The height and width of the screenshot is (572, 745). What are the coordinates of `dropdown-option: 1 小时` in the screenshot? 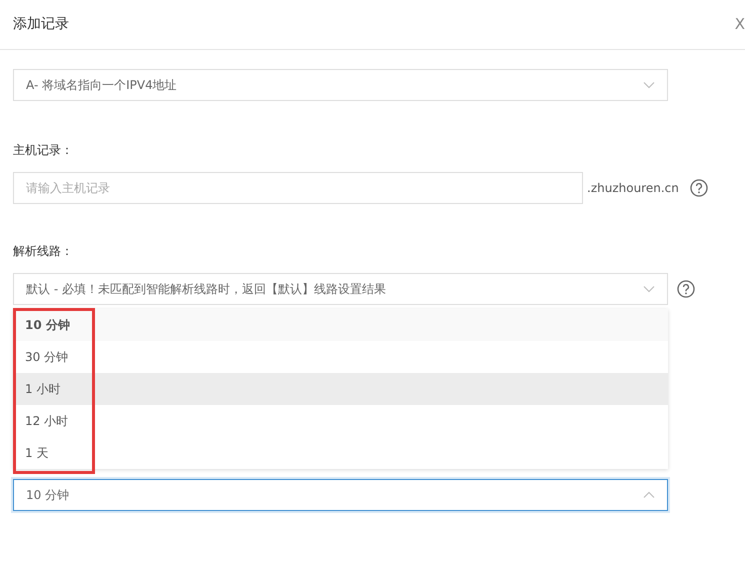 It's located at (340, 389).